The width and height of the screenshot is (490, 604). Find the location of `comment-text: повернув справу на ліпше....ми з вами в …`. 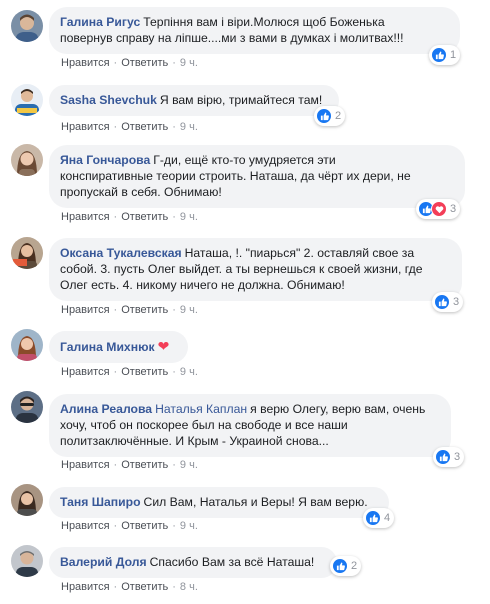

comment-text: повернув справу на ліпше....ми з вами в … is located at coordinates (232, 38).